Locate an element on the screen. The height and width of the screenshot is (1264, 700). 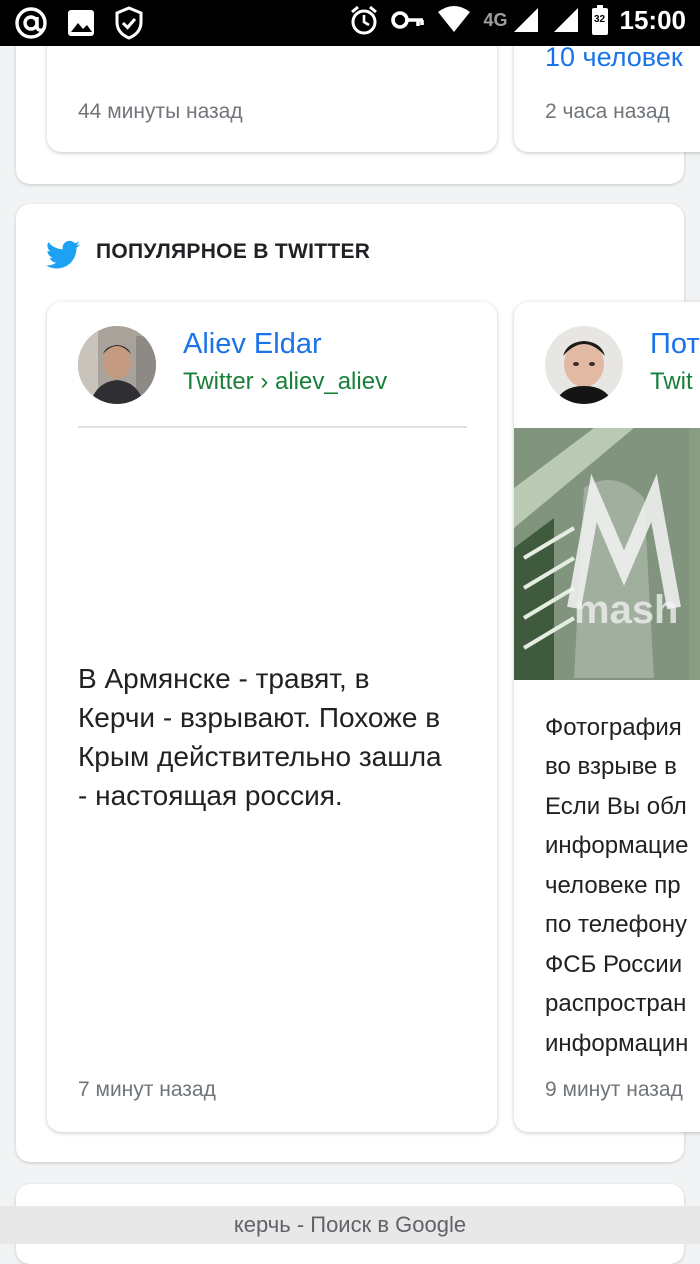
divider is located at coordinates (272, 427).